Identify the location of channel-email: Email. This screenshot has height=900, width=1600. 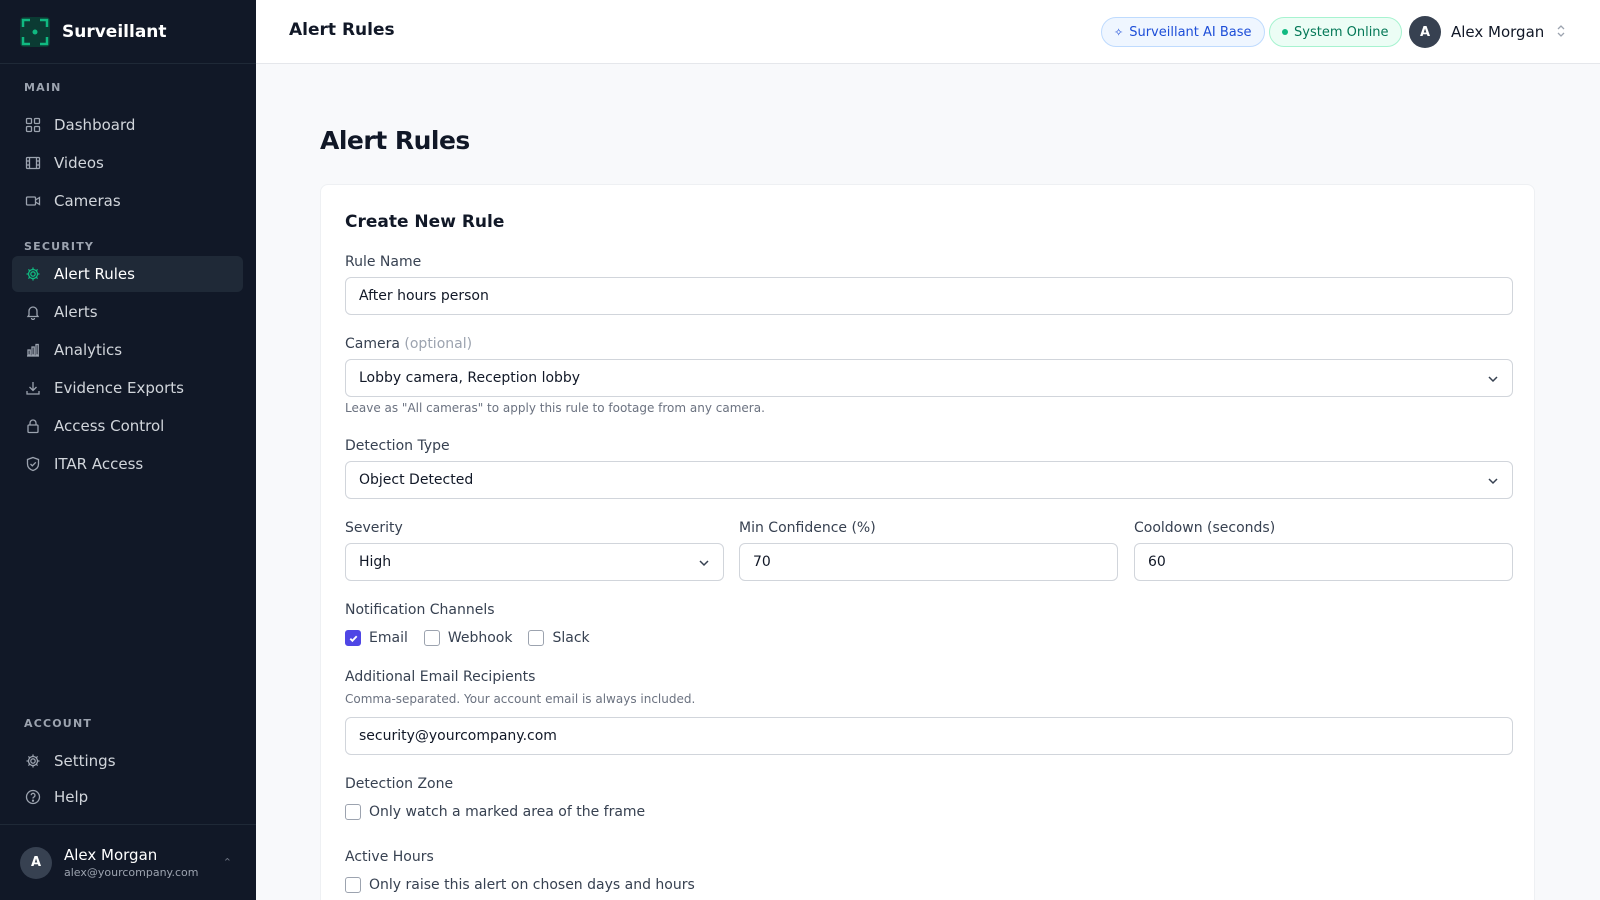
(376, 638).